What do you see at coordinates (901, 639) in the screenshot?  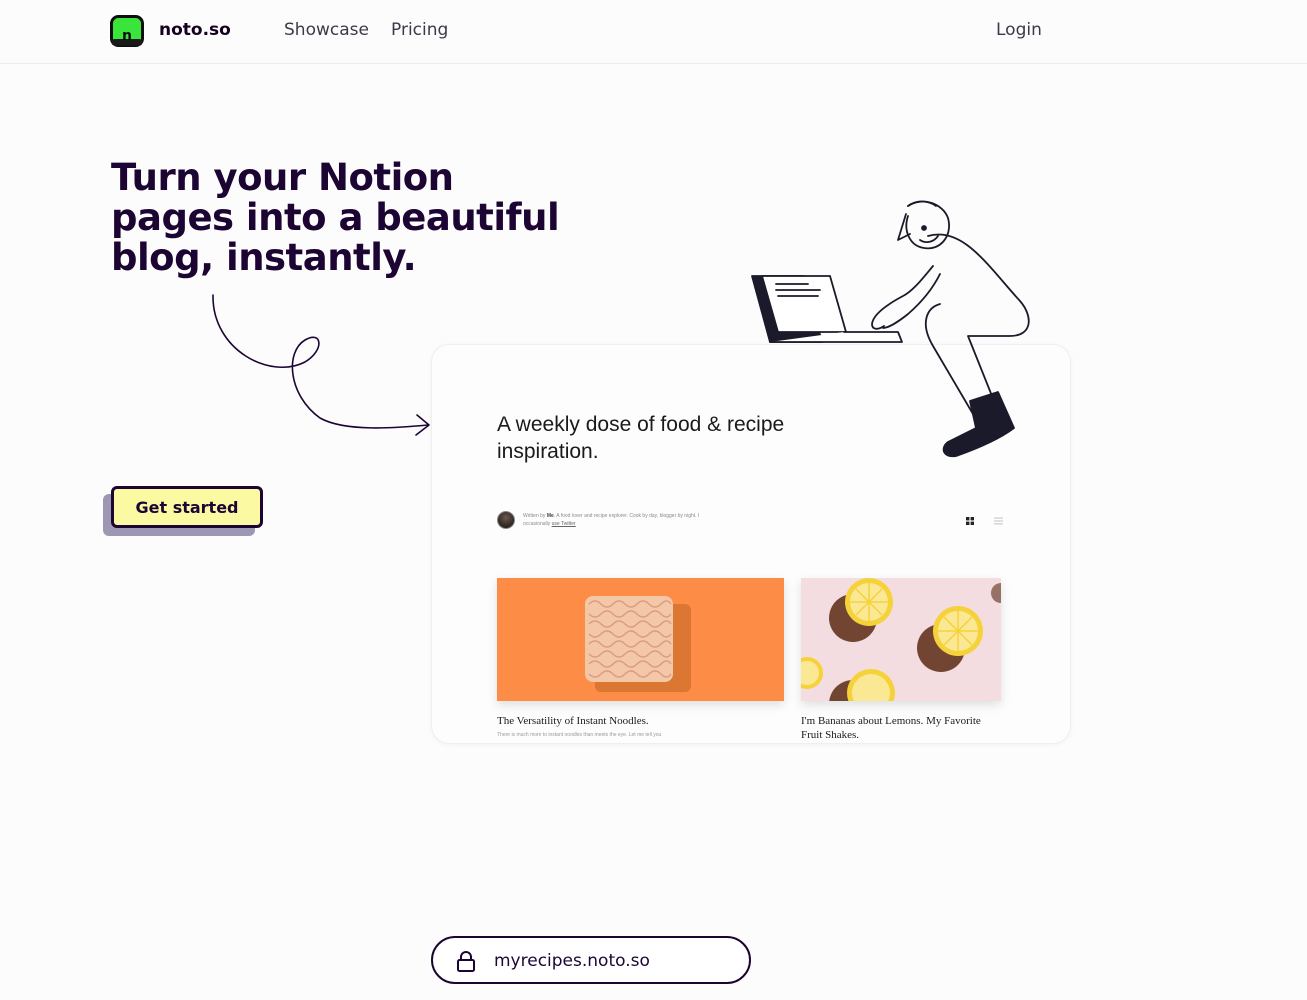 I see `lemons-image` at bounding box center [901, 639].